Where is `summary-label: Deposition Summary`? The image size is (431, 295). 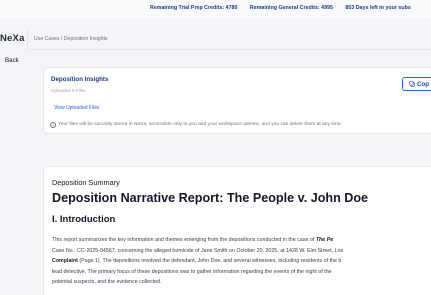 summary-label: Deposition Summary is located at coordinates (86, 182).